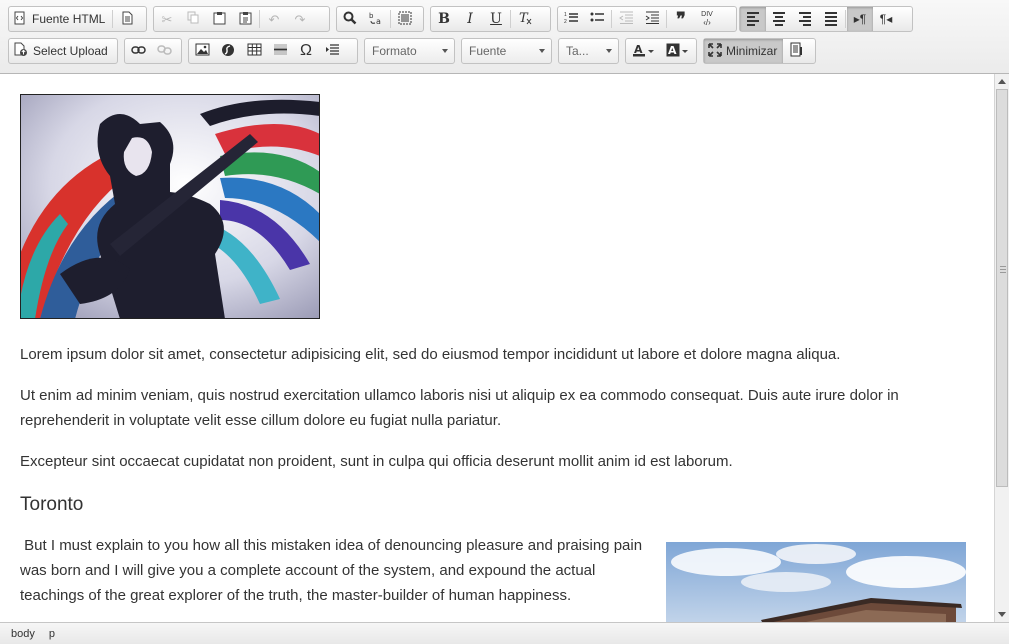 This screenshot has height=644, width=1009. I want to click on bulleted-list-icon, so click(597, 19).